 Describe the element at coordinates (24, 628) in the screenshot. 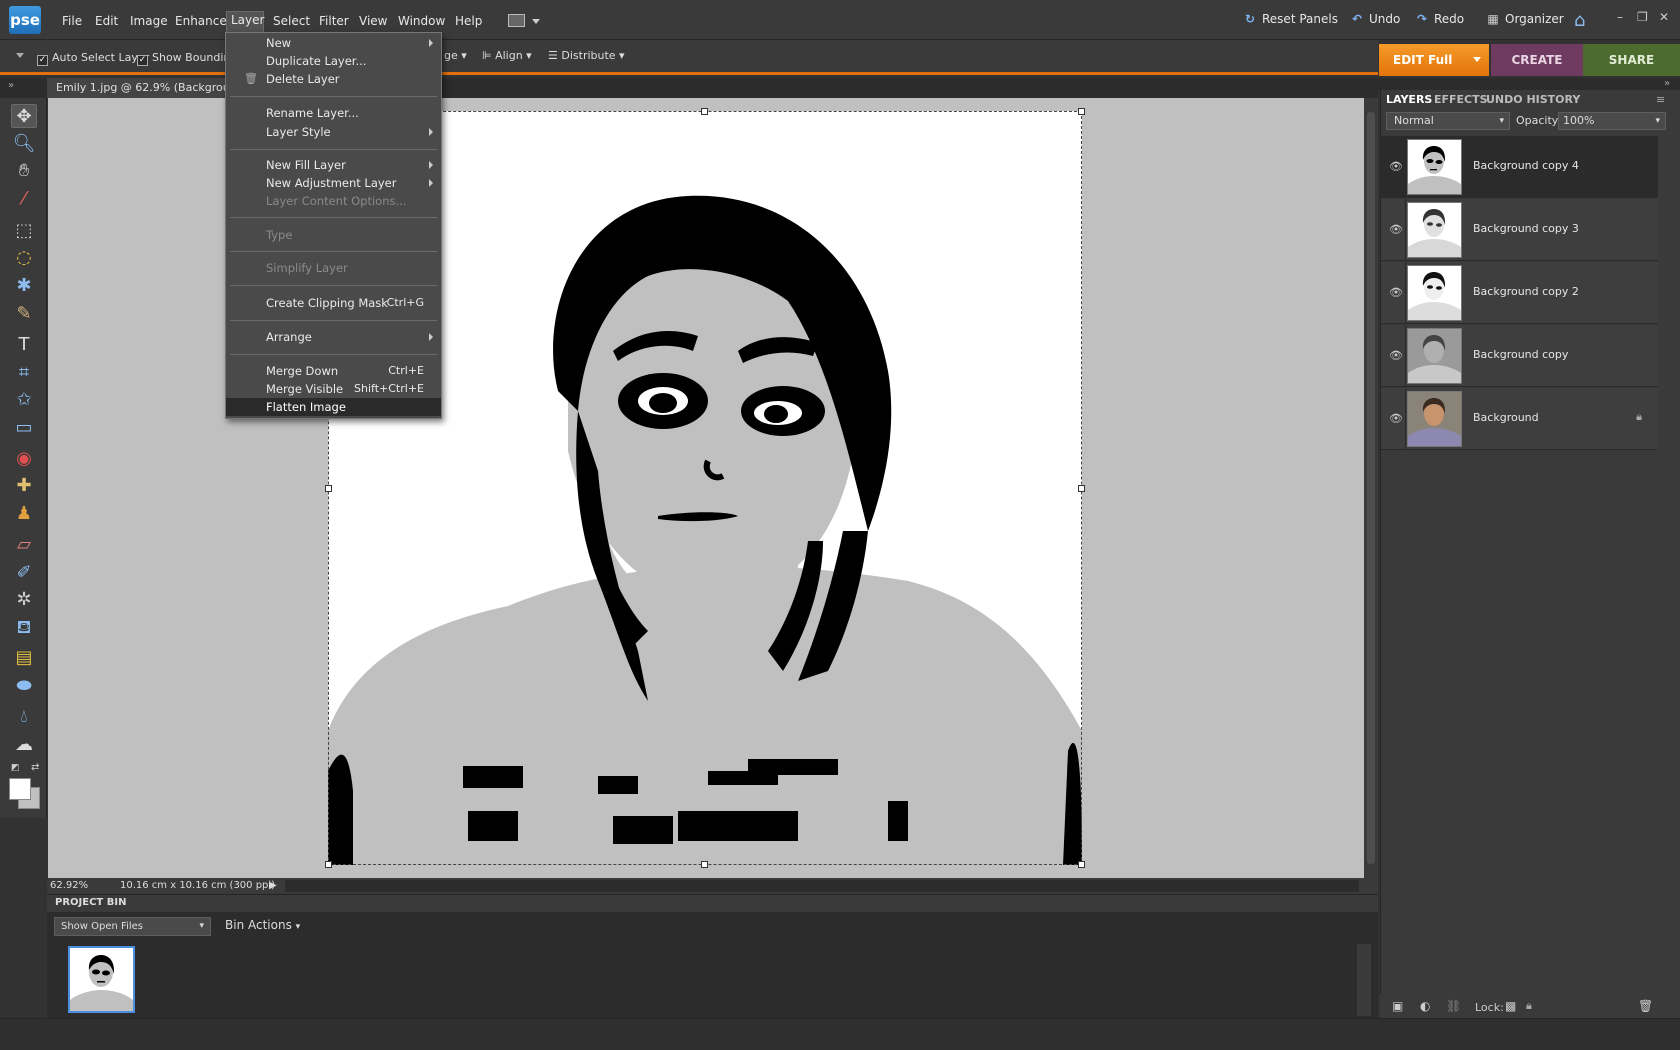

I see `paint-bucket-tool-icon: ⛾` at that location.